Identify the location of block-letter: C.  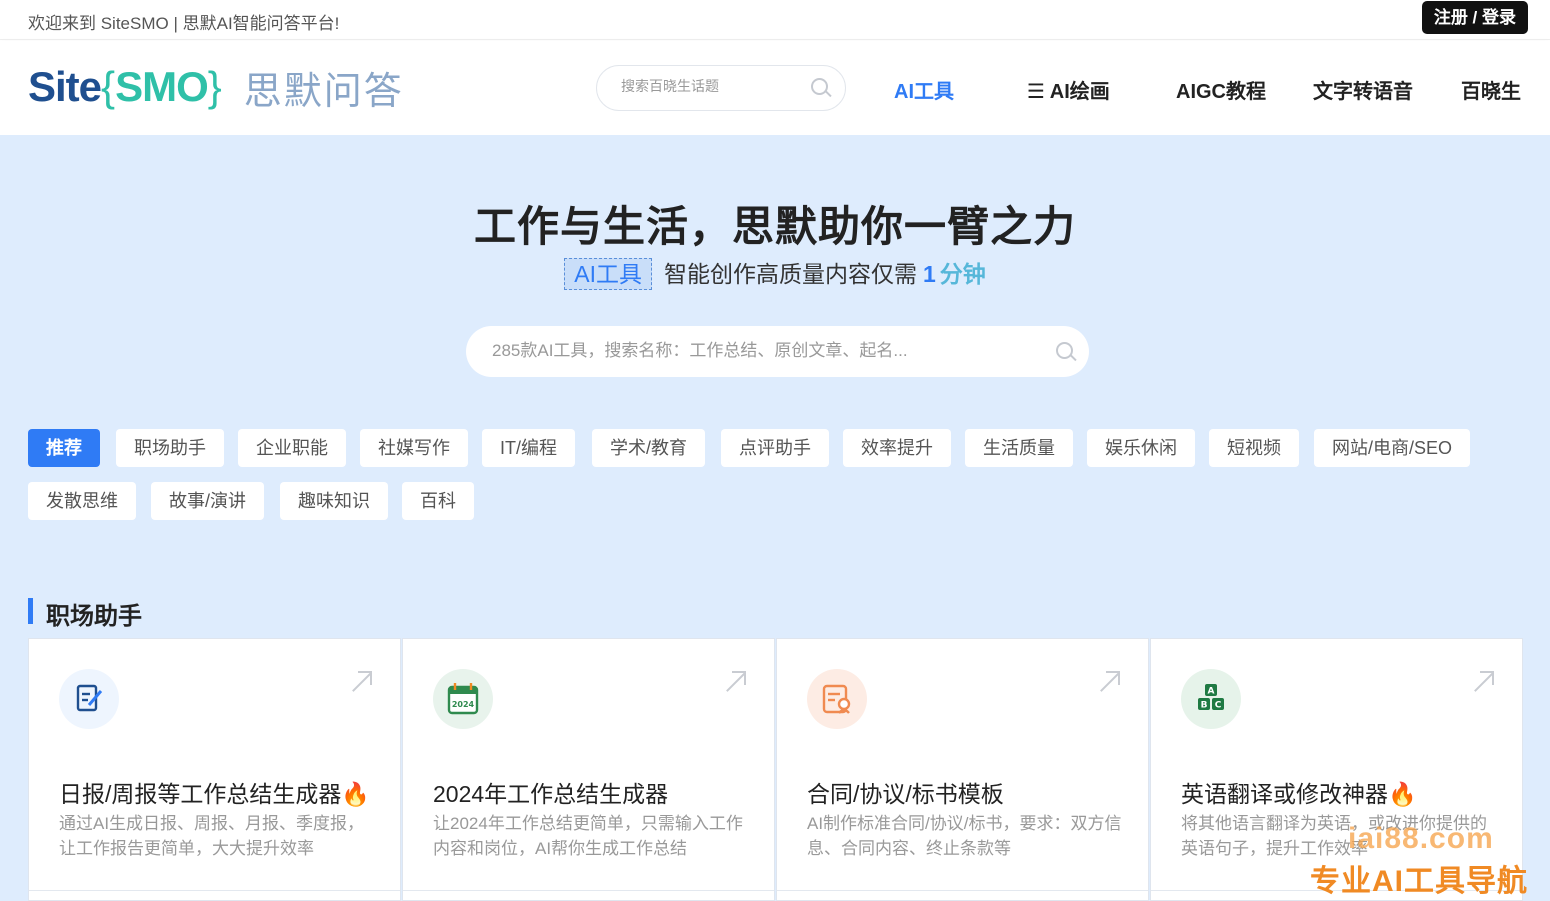
(1218, 706).